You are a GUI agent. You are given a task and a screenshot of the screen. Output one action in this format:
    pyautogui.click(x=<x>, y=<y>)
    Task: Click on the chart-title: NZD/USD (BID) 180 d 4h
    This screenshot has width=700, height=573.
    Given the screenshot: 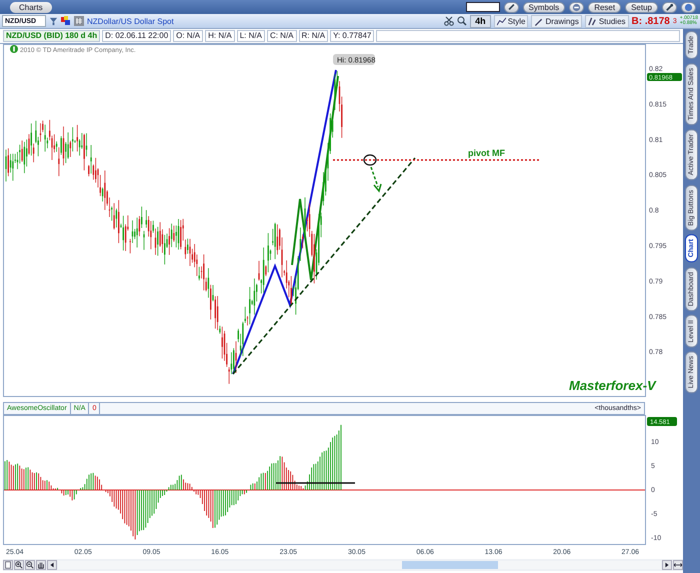 What is the action you would take?
    pyautogui.click(x=51, y=36)
    